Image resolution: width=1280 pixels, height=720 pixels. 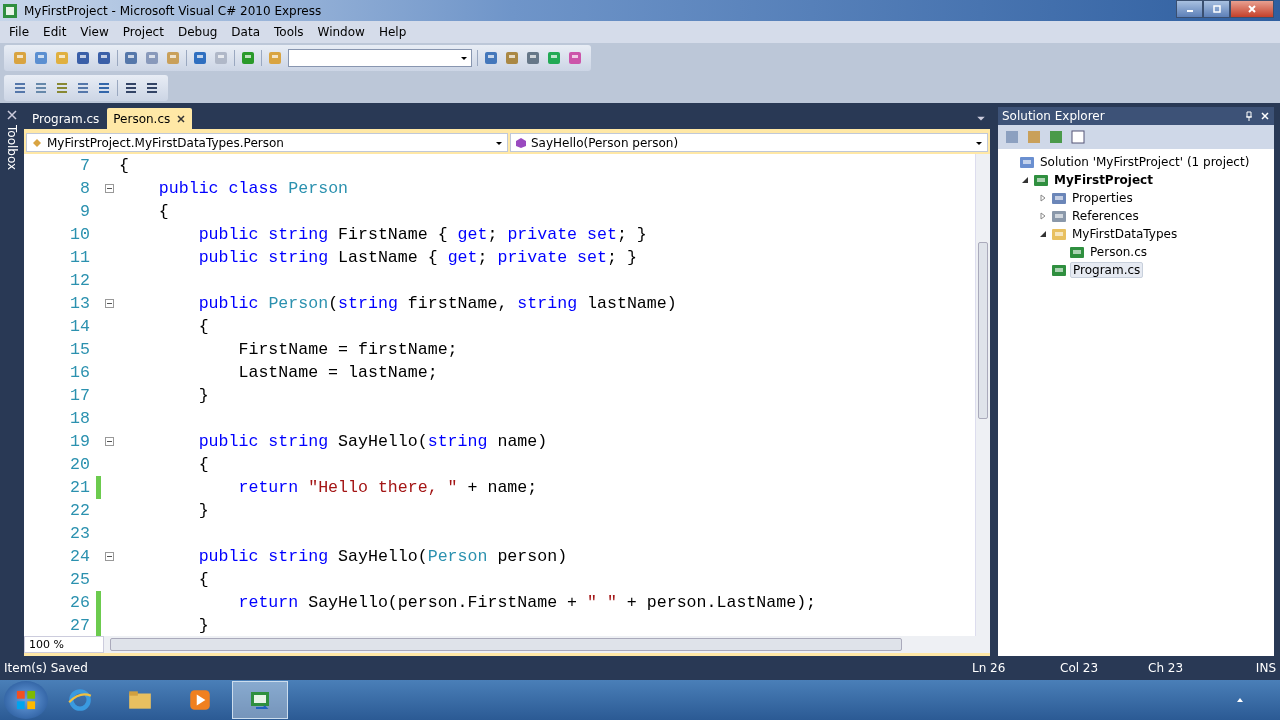 I want to click on line-indicator: Ln 26, so click(x=989, y=668).